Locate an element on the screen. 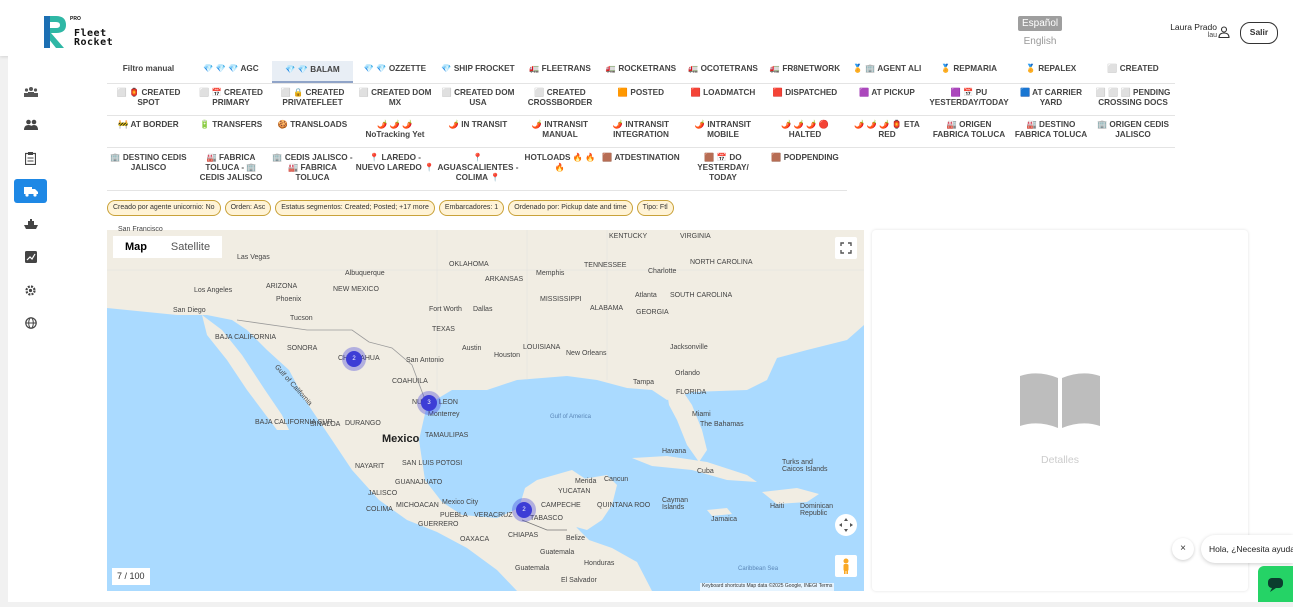 This screenshot has height=607, width=1293. tab-podpending: 🟫 PODPENDING is located at coordinates (805, 162).